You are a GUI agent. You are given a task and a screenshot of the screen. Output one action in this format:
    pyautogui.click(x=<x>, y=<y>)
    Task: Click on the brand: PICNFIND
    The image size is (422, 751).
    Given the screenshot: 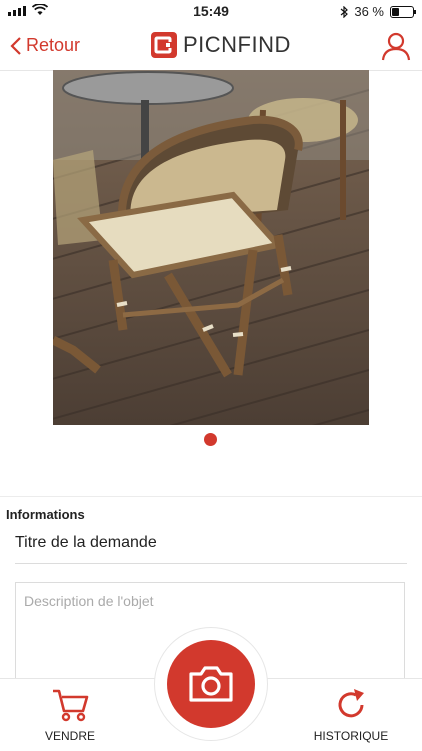 What is the action you would take?
    pyautogui.click(x=220, y=45)
    